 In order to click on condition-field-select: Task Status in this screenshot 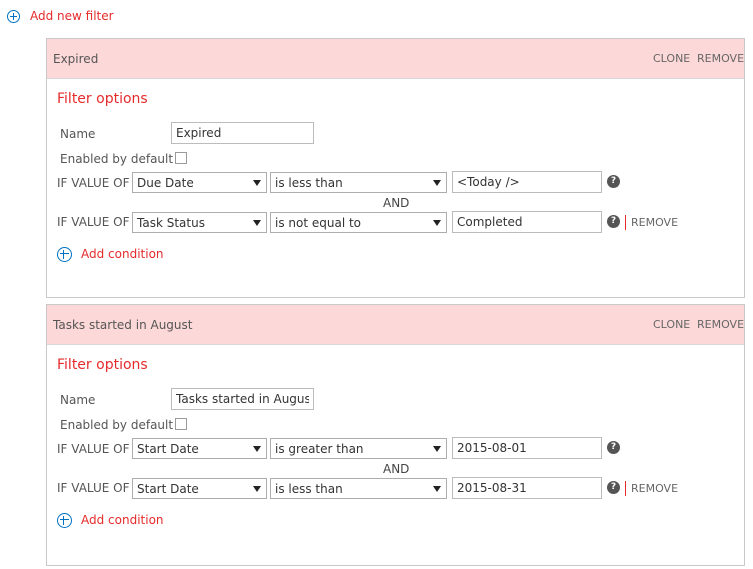, I will do `click(199, 222)`.